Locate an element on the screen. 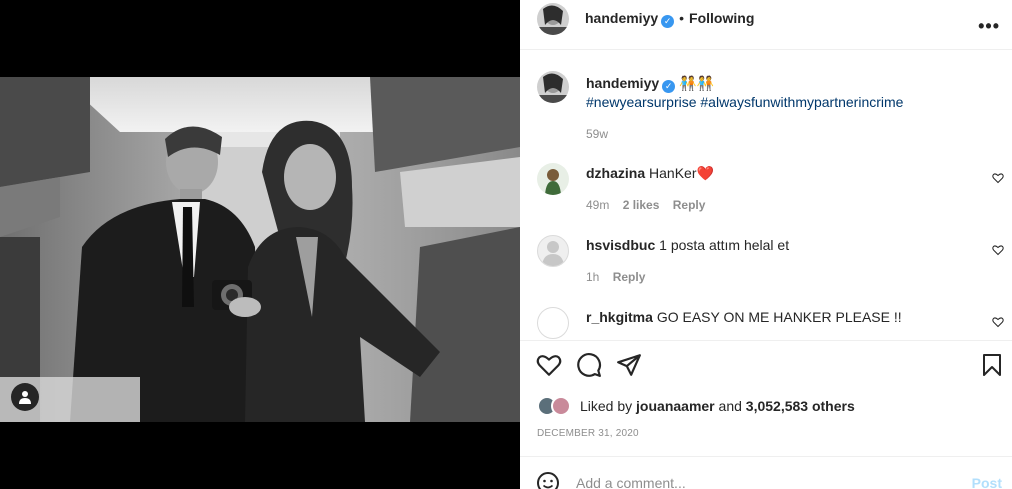 The image size is (1012, 489). following-button: Following is located at coordinates (721, 18).